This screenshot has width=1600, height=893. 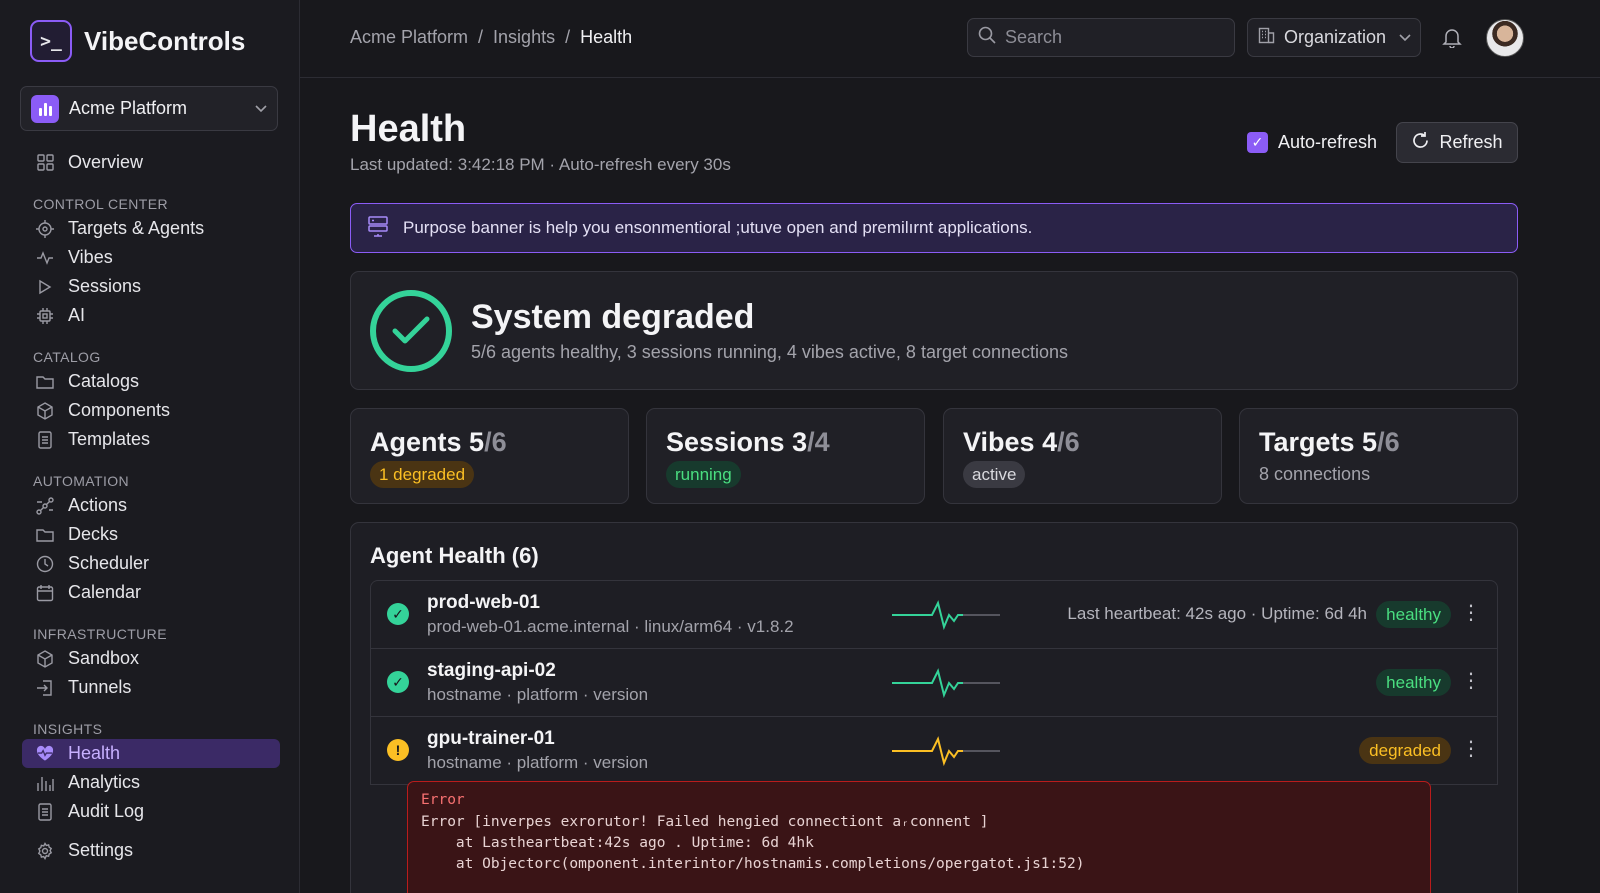 I want to click on heartbeat-text: Last heartbeat: 42s ago · Uptime: 6d 4h, so click(x=1217, y=613).